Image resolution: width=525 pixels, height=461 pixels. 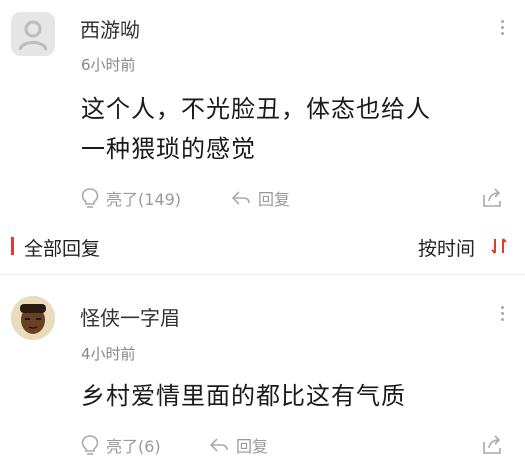 I want to click on comment-actions: 亮了(6) 回复, so click(x=294, y=446).